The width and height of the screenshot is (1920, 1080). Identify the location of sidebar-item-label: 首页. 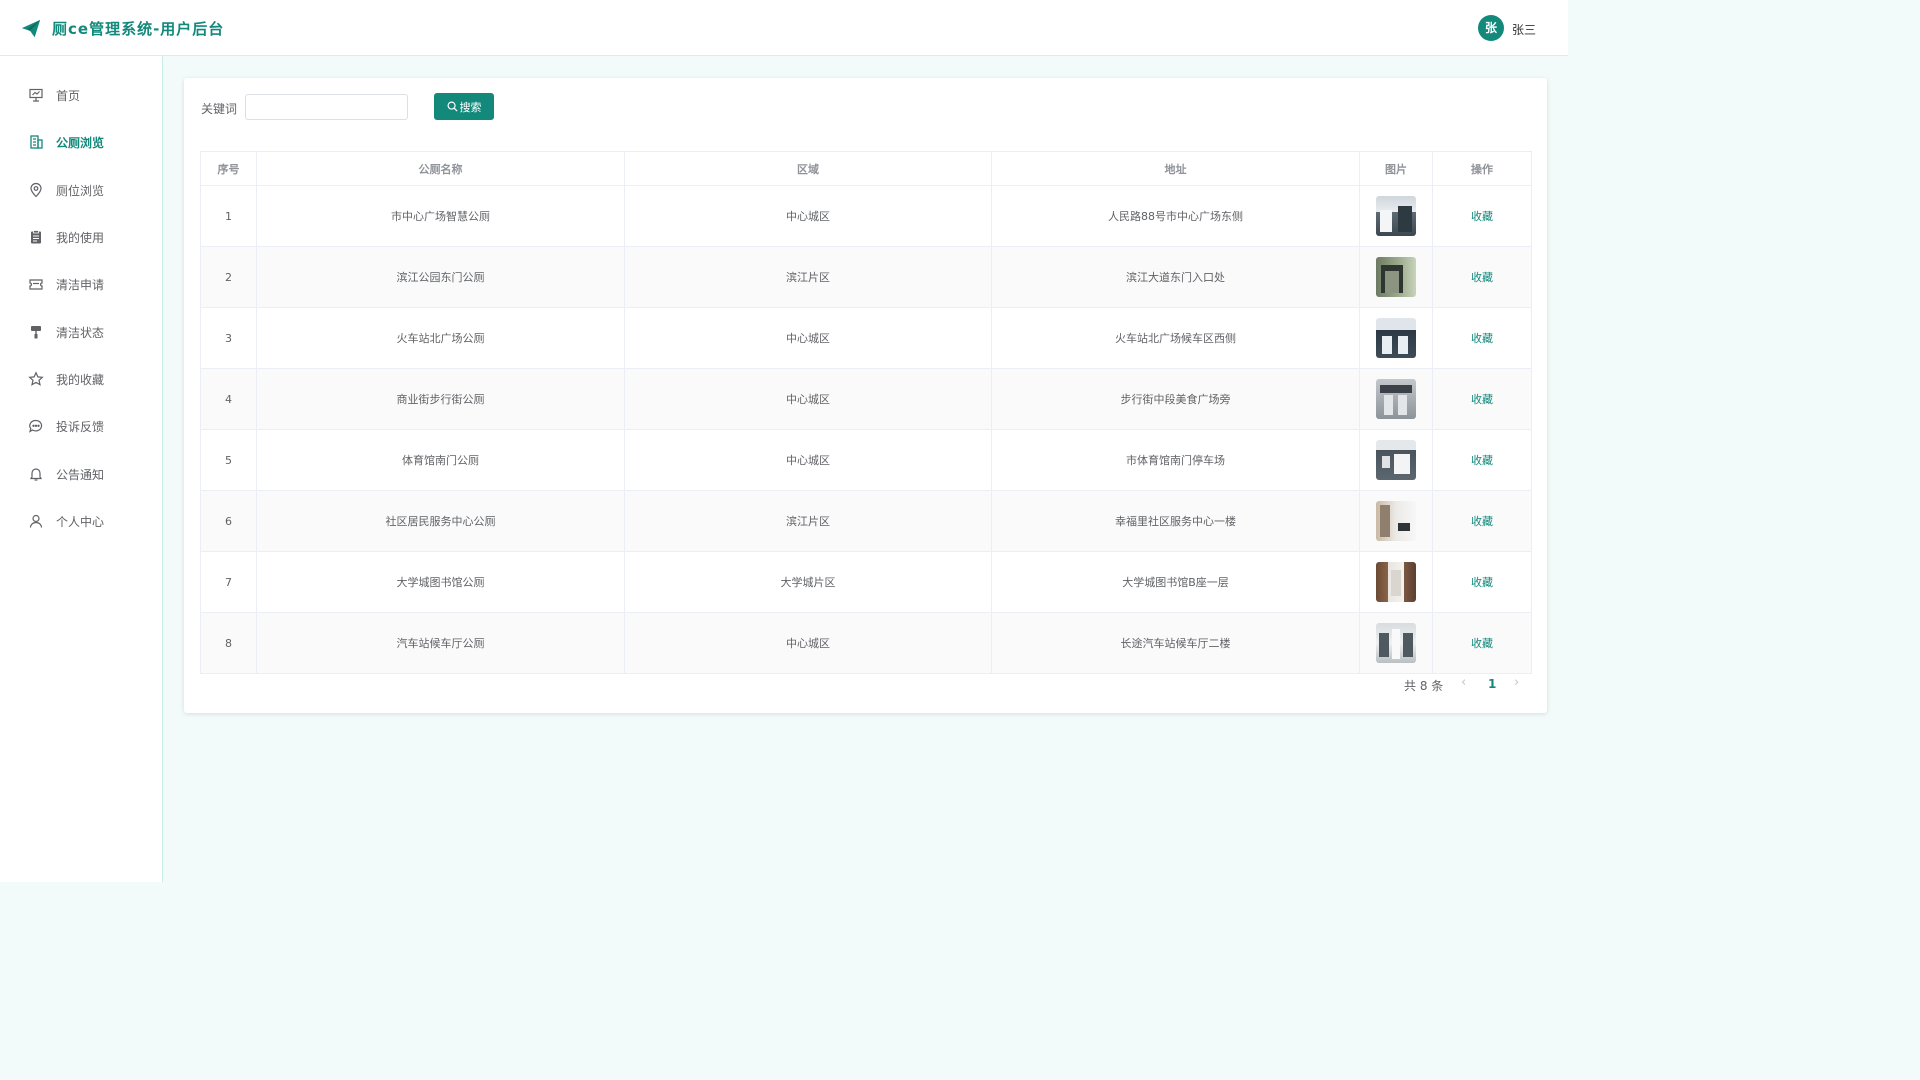
(68, 96).